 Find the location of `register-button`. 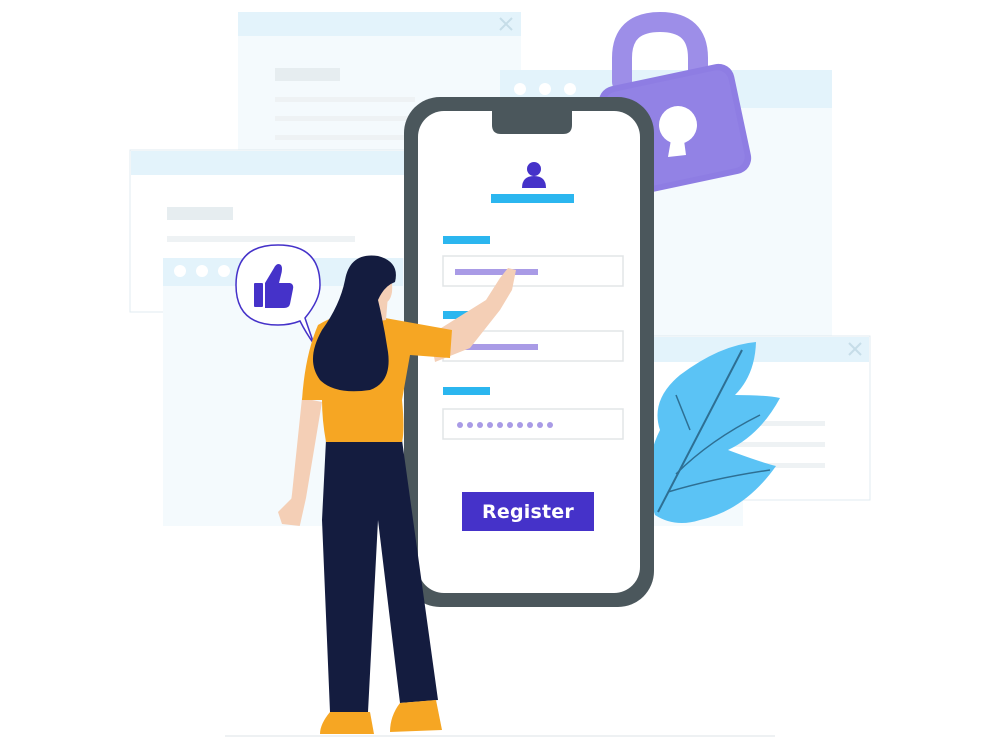

register-button is located at coordinates (528, 511).